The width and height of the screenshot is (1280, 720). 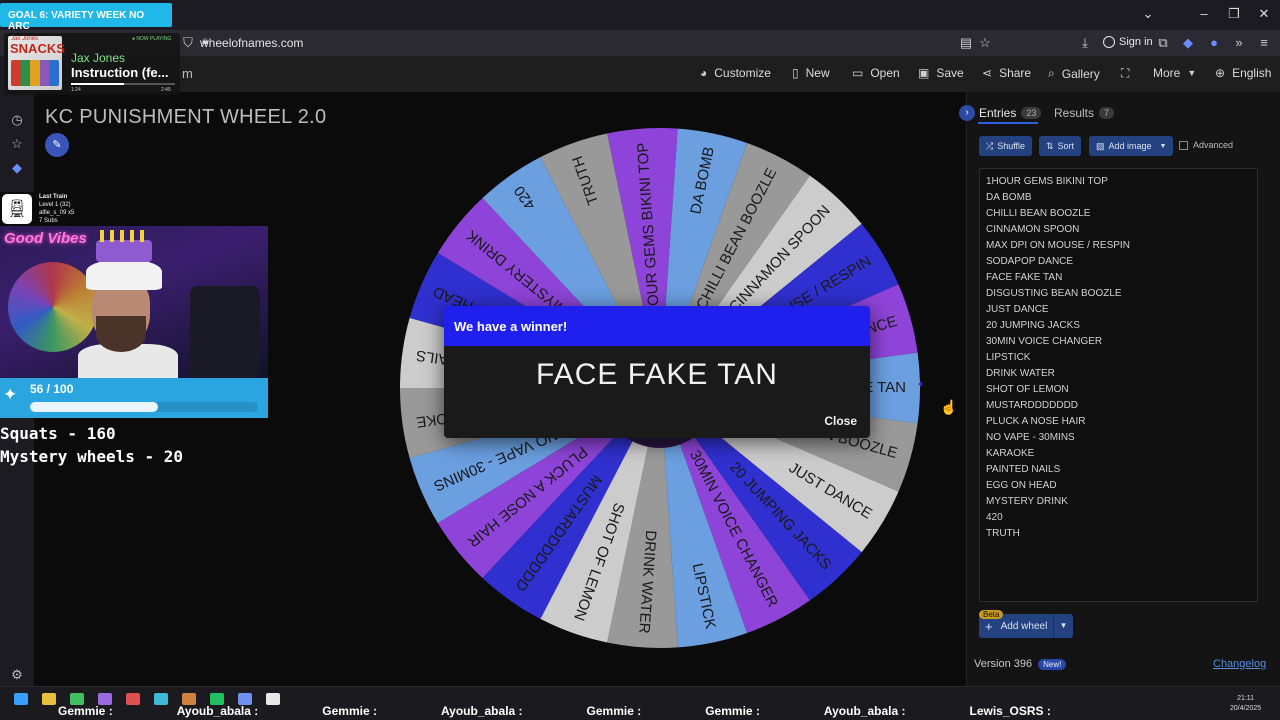 What do you see at coordinates (1006, 73) in the screenshot?
I see `share-button: ⋖ Share` at bounding box center [1006, 73].